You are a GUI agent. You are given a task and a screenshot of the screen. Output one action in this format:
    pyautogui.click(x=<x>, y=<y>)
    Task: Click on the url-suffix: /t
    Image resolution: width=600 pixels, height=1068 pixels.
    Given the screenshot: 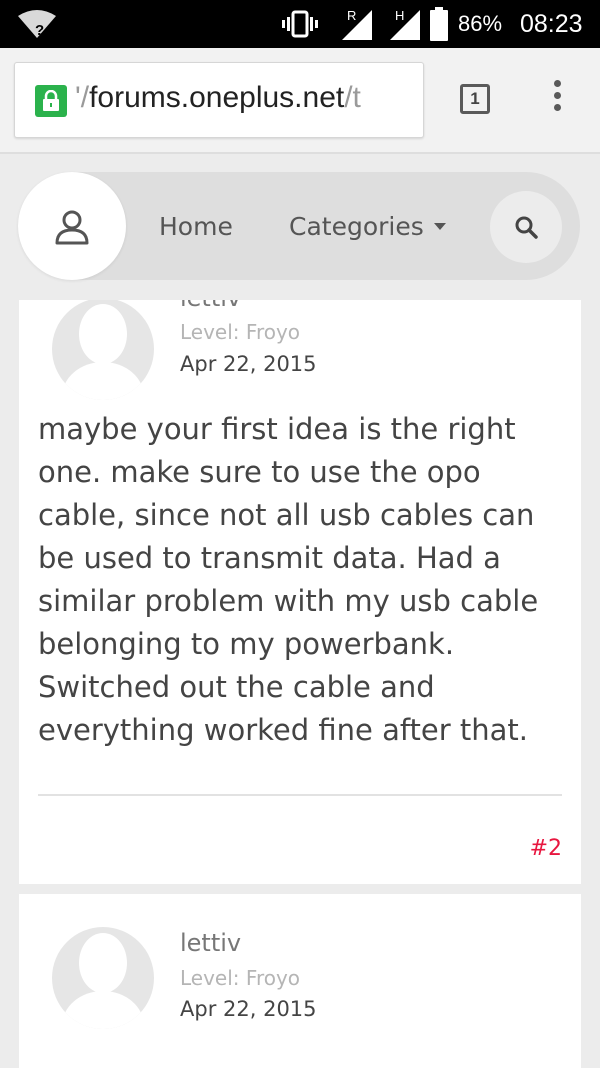 What is the action you would take?
    pyautogui.click(x=352, y=97)
    